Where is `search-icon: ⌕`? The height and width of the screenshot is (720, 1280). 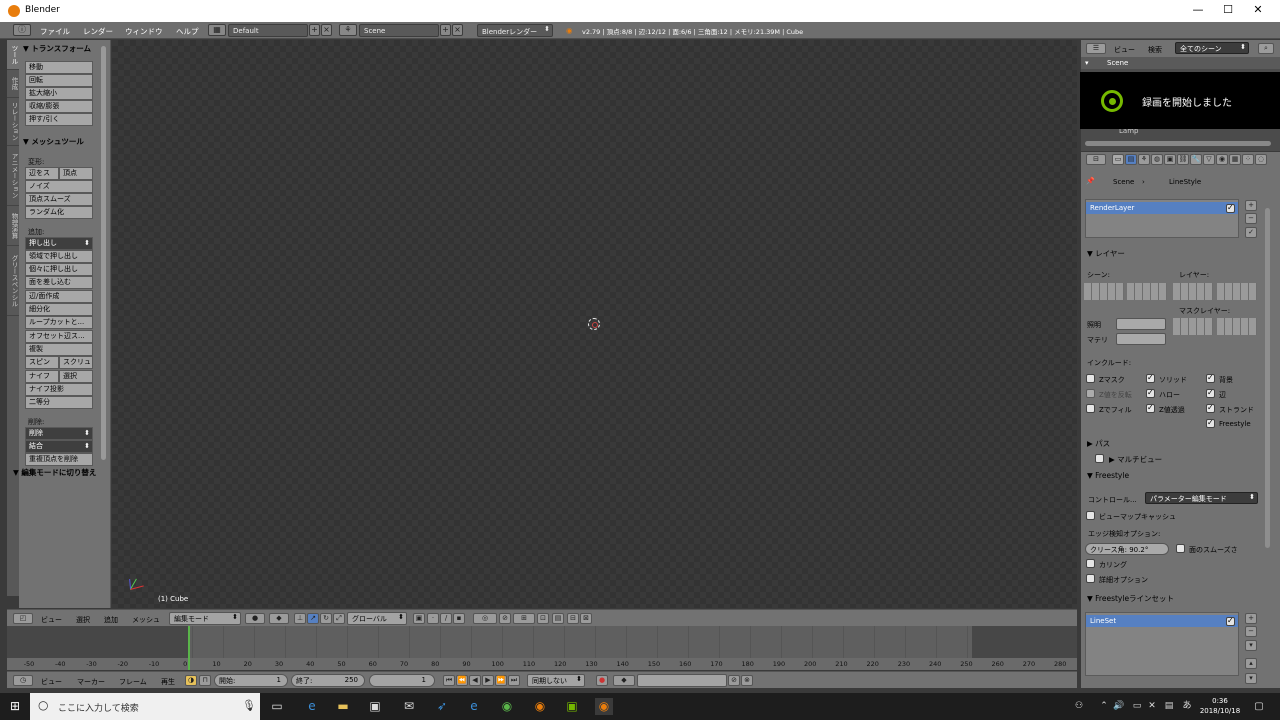 search-icon: ⌕ is located at coordinates (1266, 48).